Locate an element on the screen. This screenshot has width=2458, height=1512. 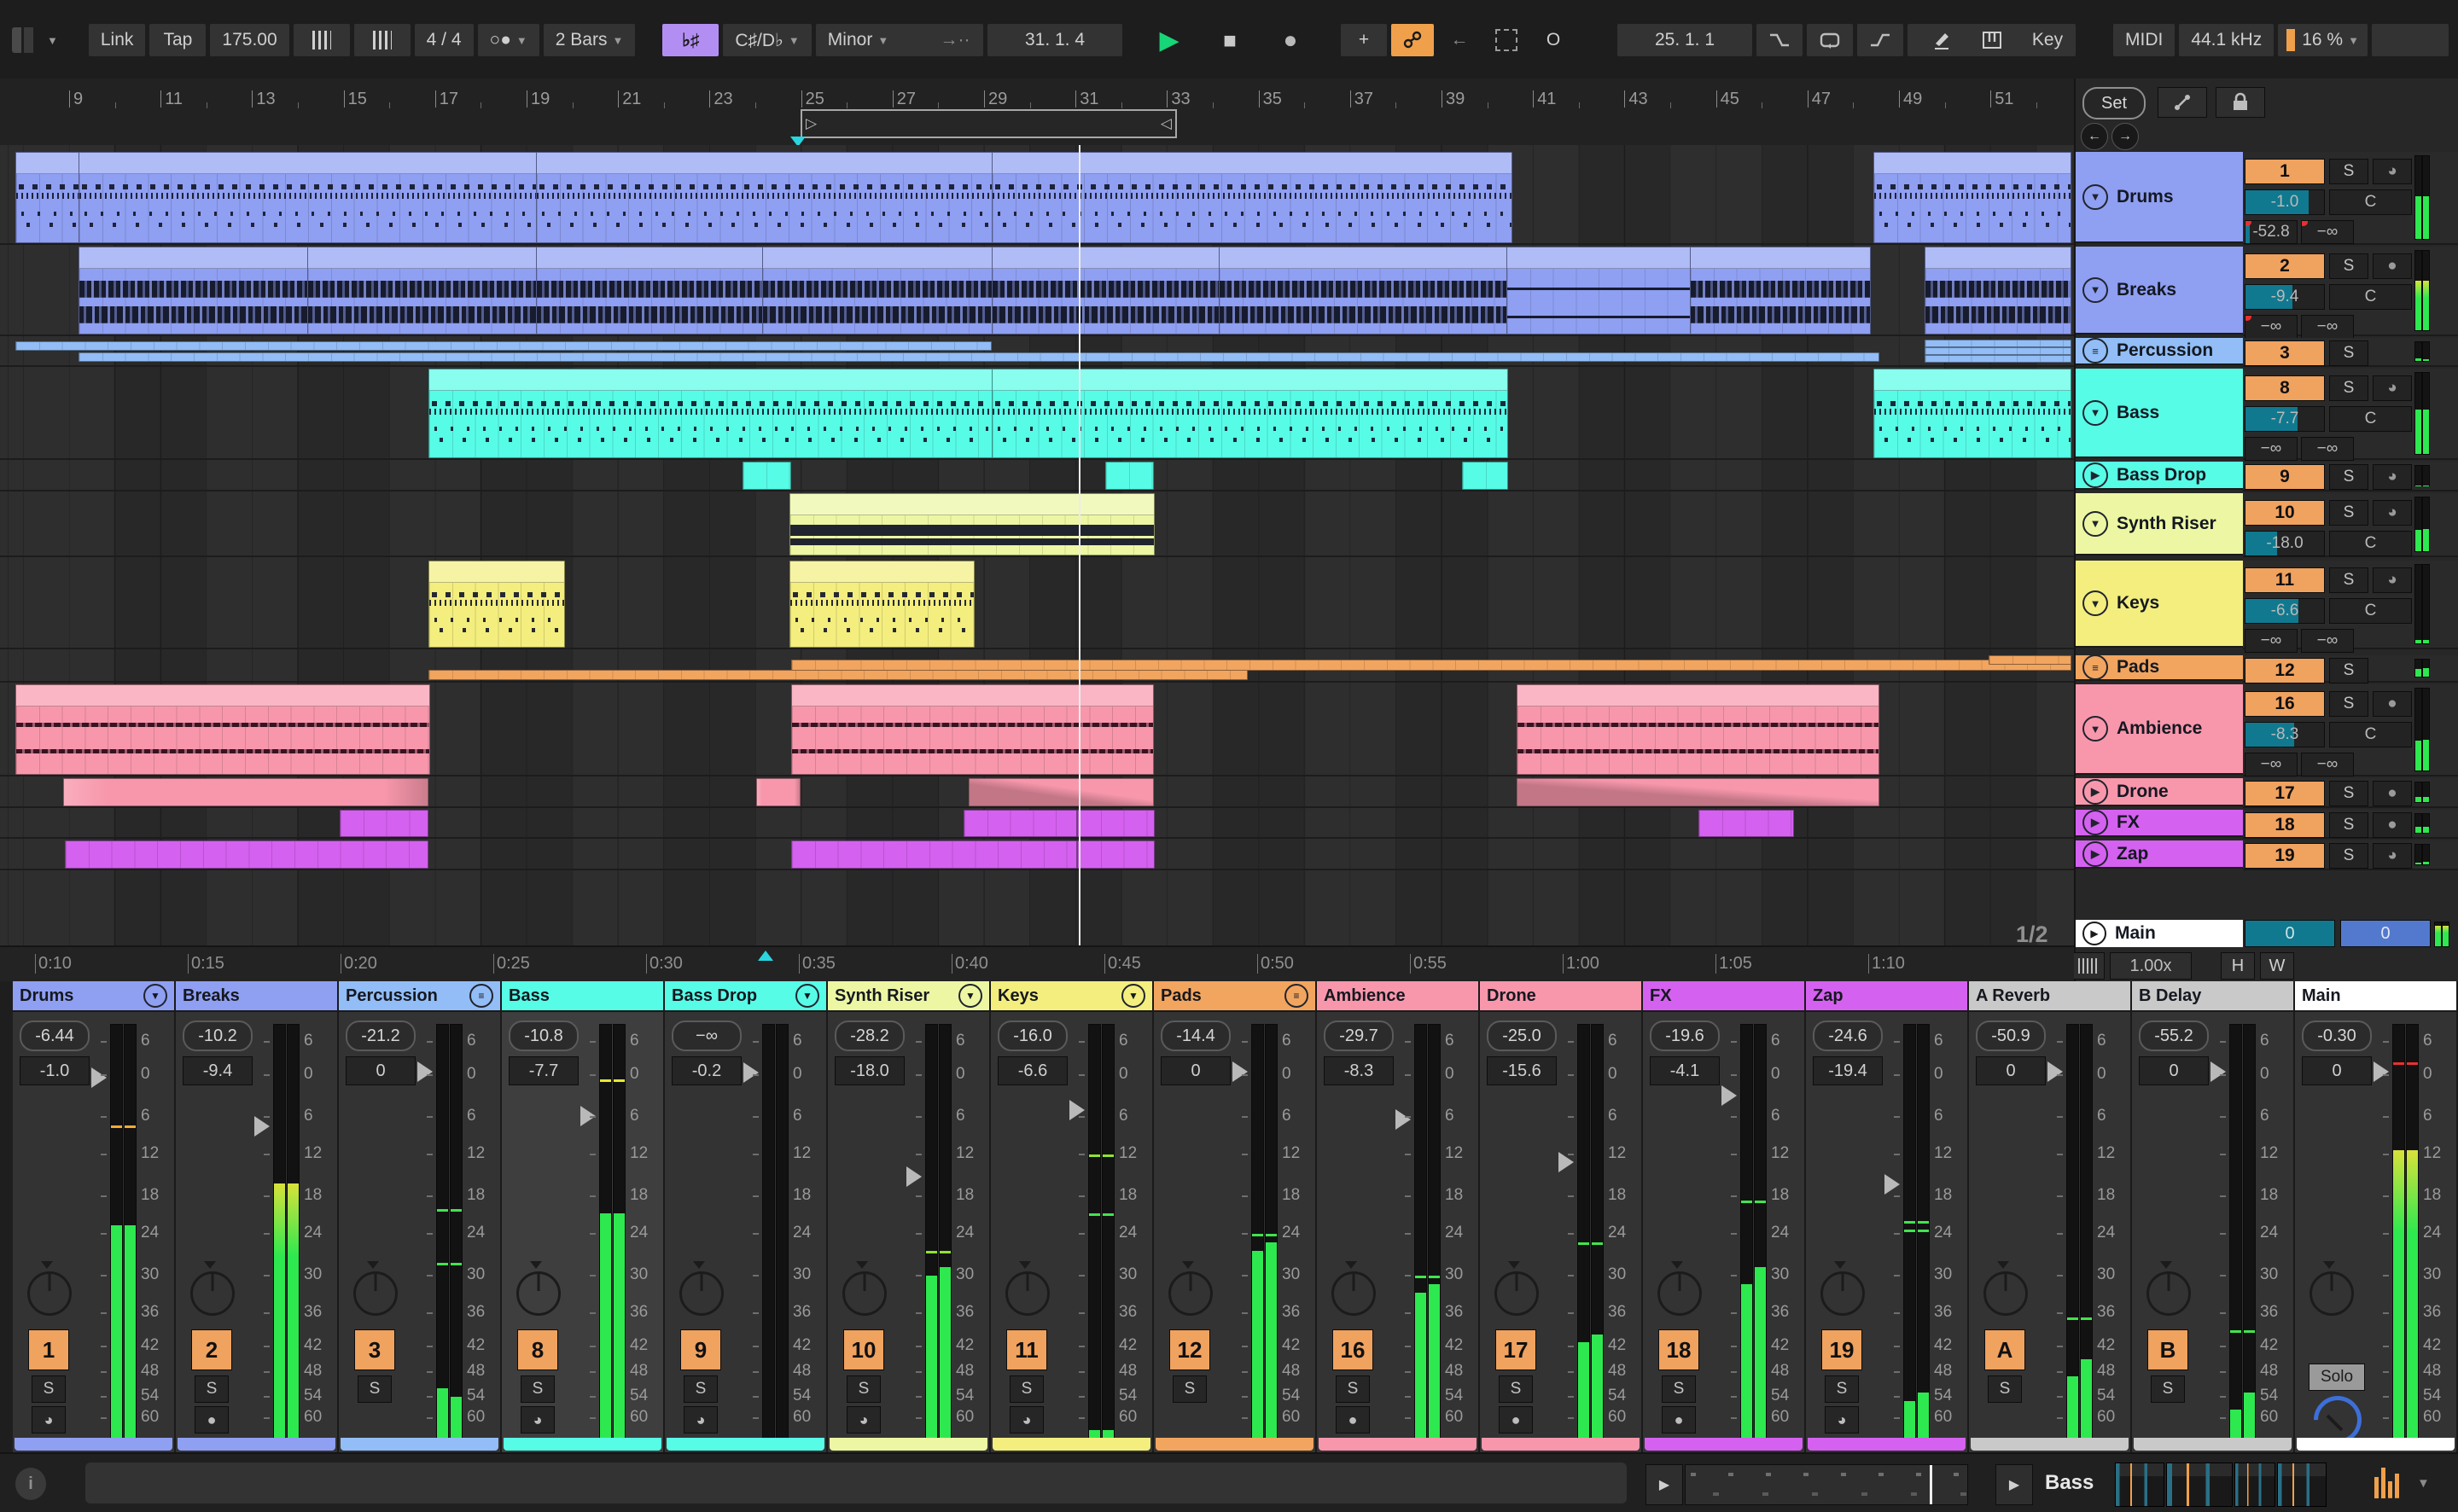
playback-speed-field: 1.00x is located at coordinates (2151, 966).